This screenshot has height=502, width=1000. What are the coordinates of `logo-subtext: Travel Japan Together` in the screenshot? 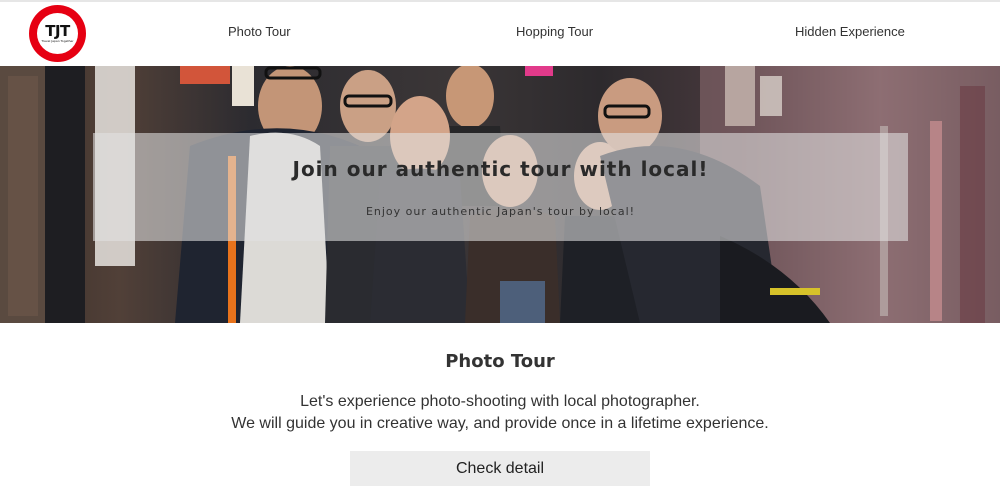 It's located at (57, 41).